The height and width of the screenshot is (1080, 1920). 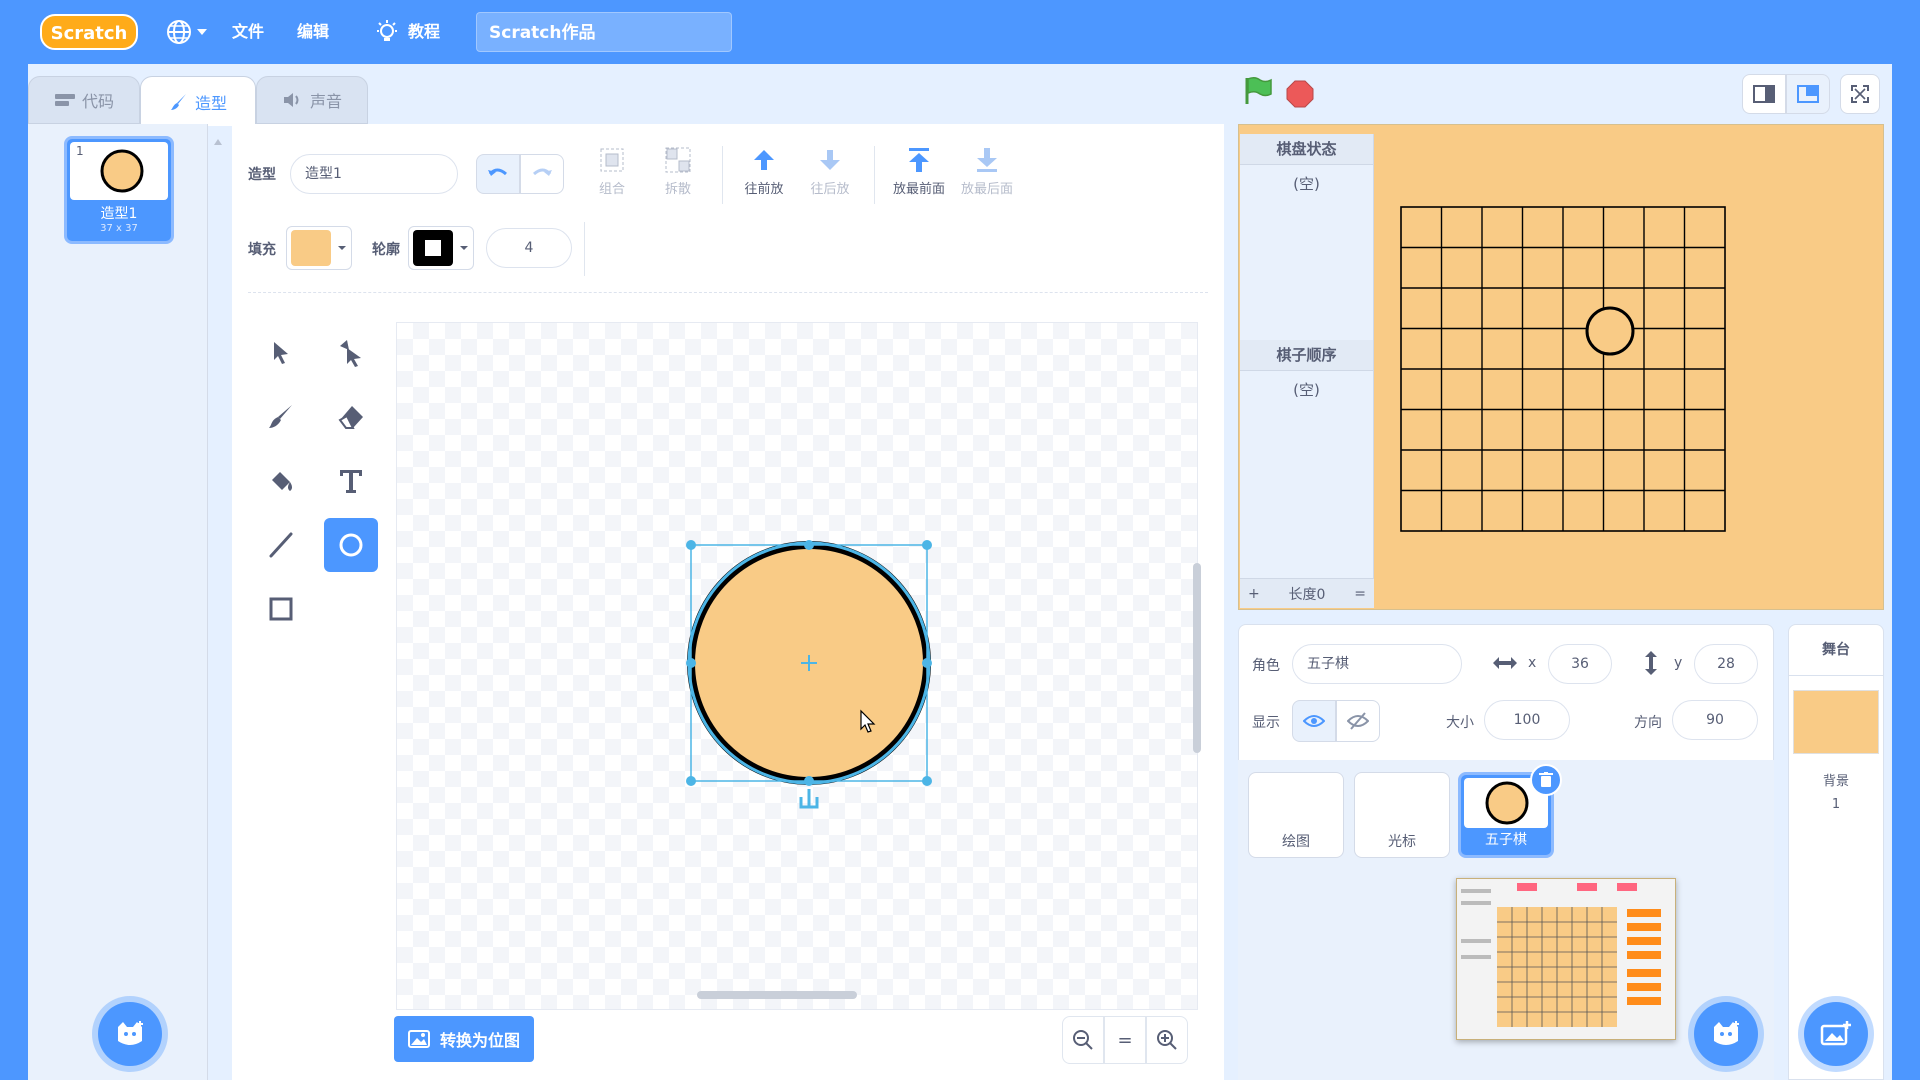 I want to click on tutorials-menu: 教程, so click(x=422, y=32).